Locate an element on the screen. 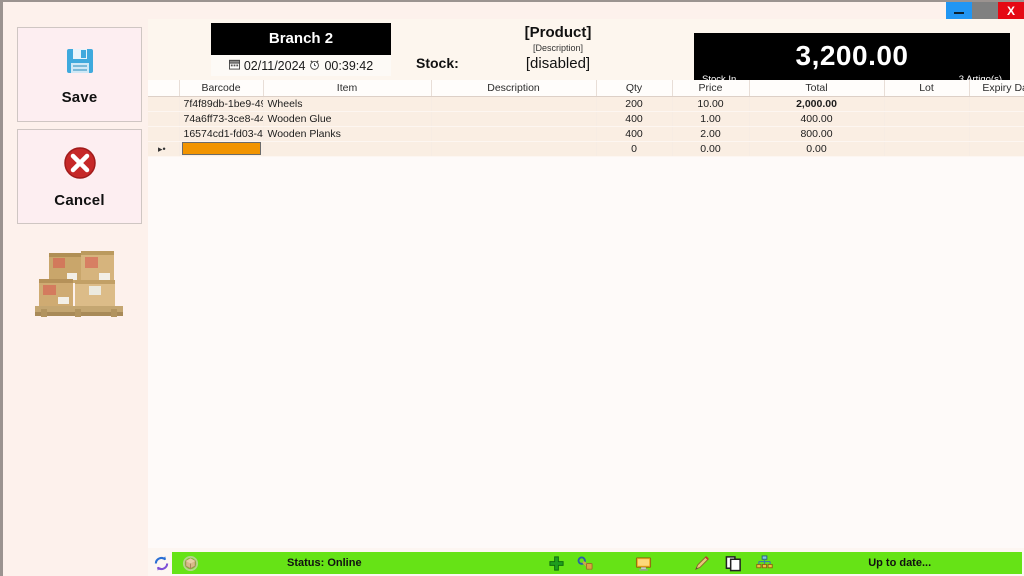 This screenshot has width=1024, height=576. cell-total: 800.00 is located at coordinates (817, 134).